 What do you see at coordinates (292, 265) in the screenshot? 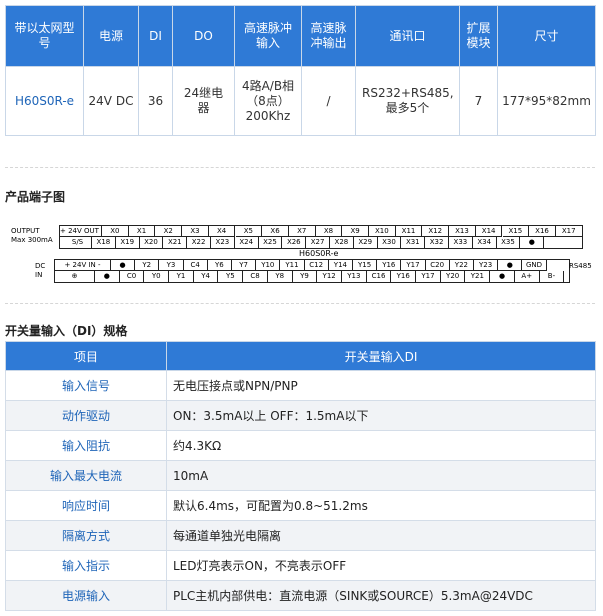
I see `terminal-cell: Y11` at bounding box center [292, 265].